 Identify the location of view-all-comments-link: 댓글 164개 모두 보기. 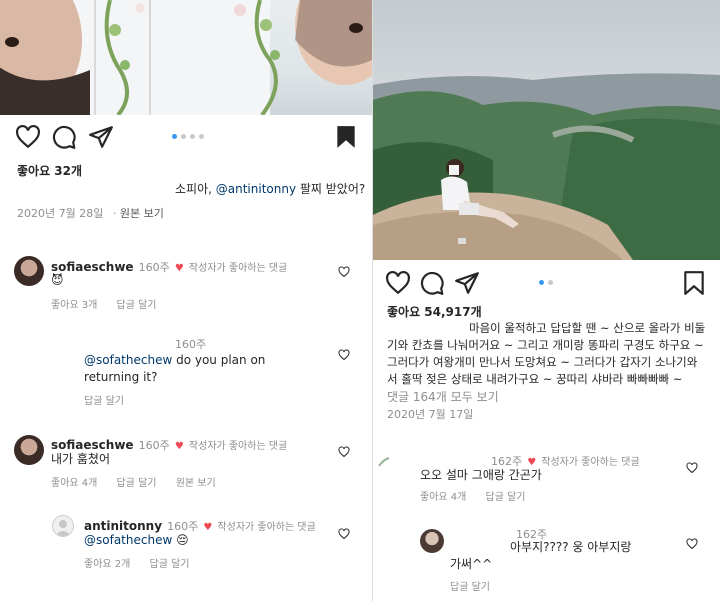
(443, 396).